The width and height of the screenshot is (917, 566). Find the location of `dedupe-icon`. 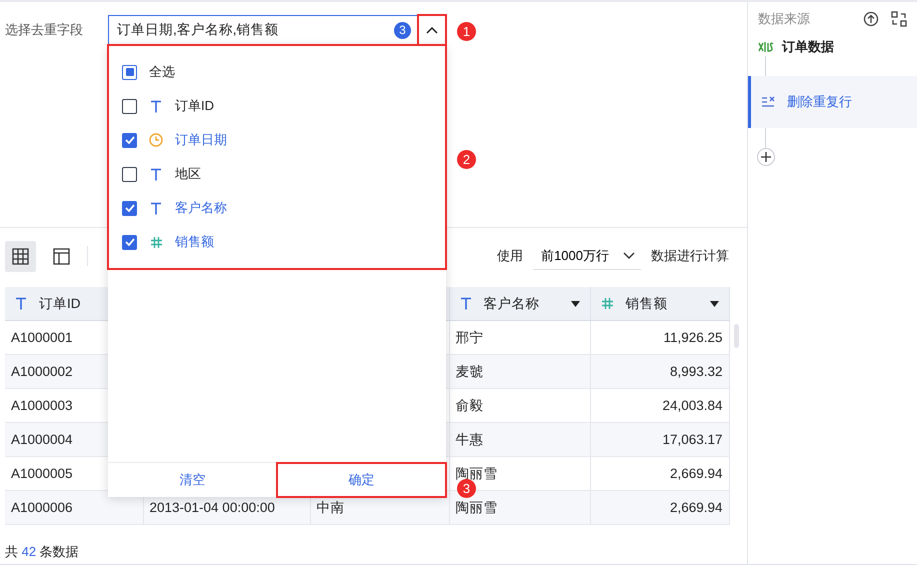

dedupe-icon is located at coordinates (768, 102).